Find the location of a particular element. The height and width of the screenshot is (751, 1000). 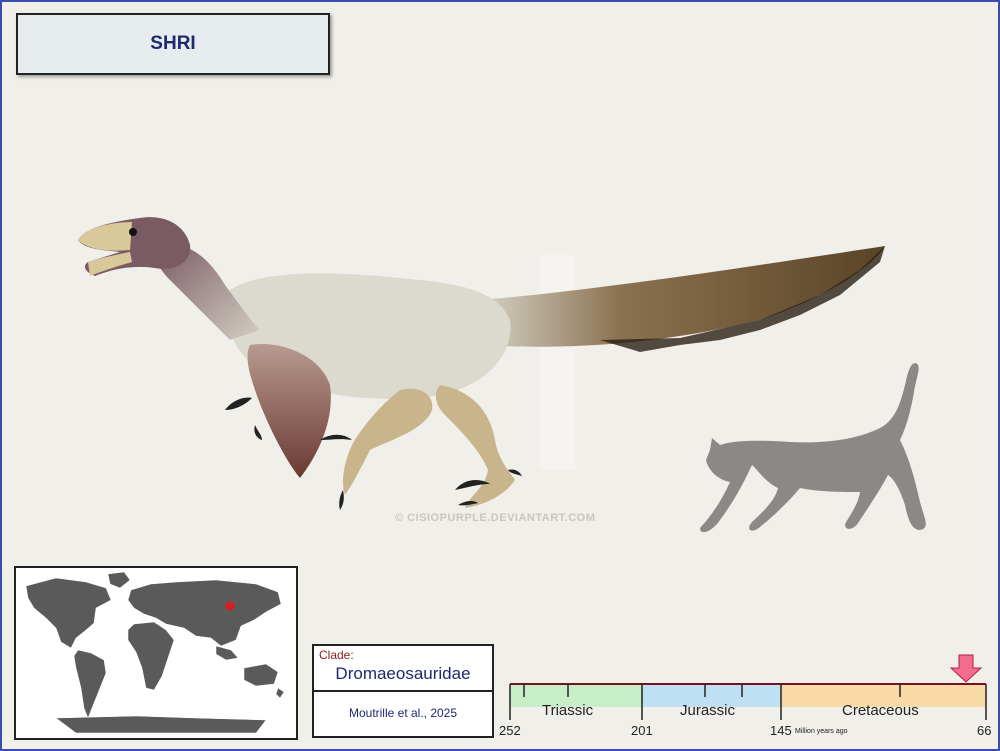

world-map-graphic is located at coordinates (156, 653).